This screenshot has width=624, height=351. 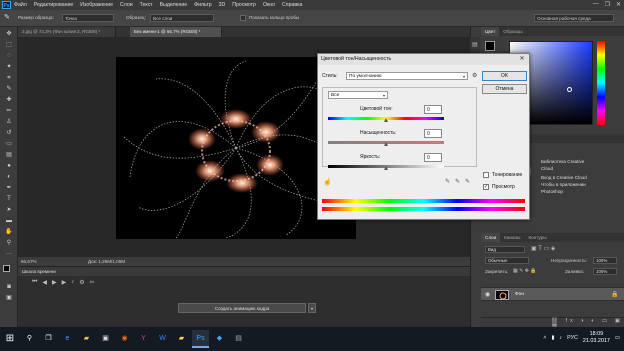 I want to click on fill-input: 100%, so click(x=605, y=271).